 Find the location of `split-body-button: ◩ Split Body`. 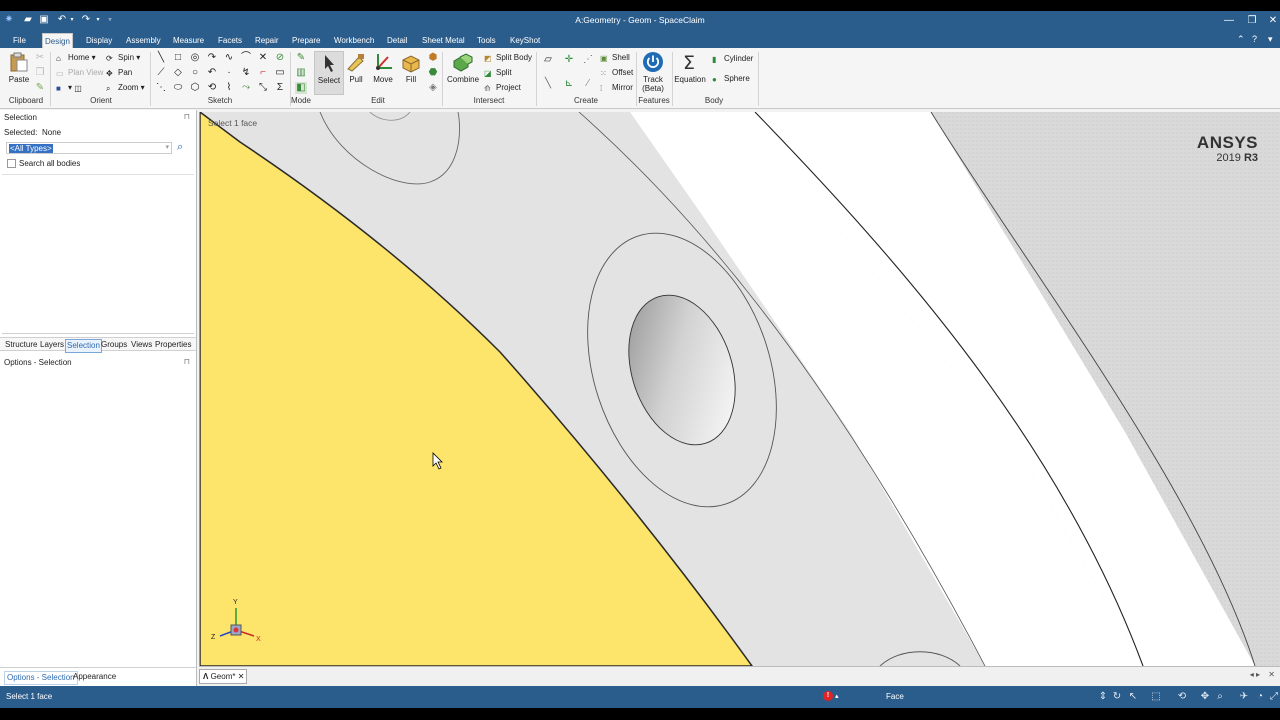

split-body-button: ◩ Split Body is located at coordinates (508, 58).